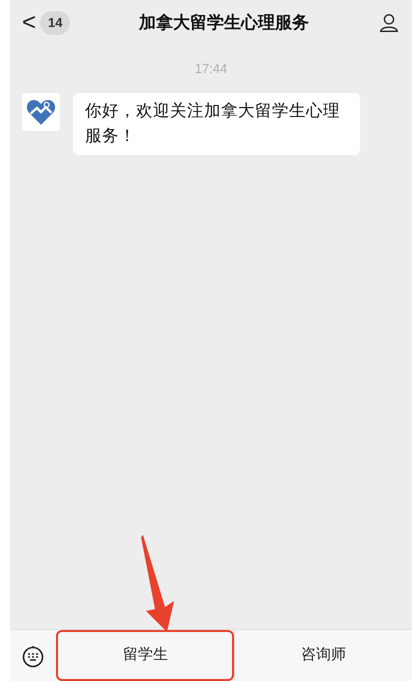 The width and height of the screenshot is (412, 681). I want to click on keyboard-icon, so click(33, 656).